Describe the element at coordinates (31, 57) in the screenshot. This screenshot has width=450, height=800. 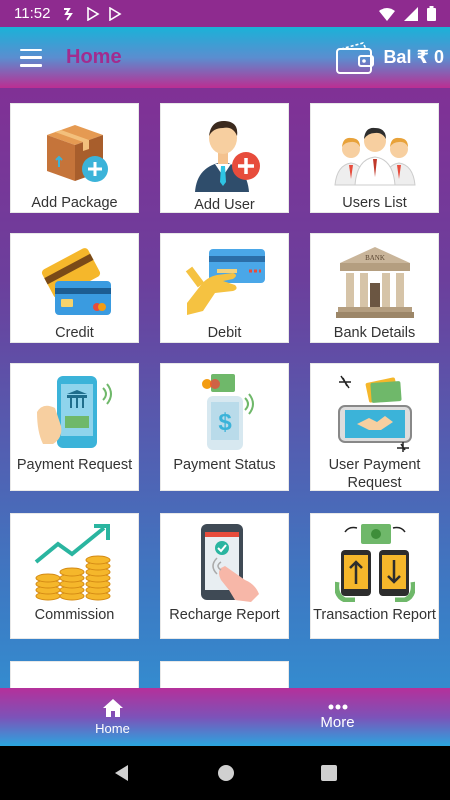
I see `hamburger-menu-icon` at that location.